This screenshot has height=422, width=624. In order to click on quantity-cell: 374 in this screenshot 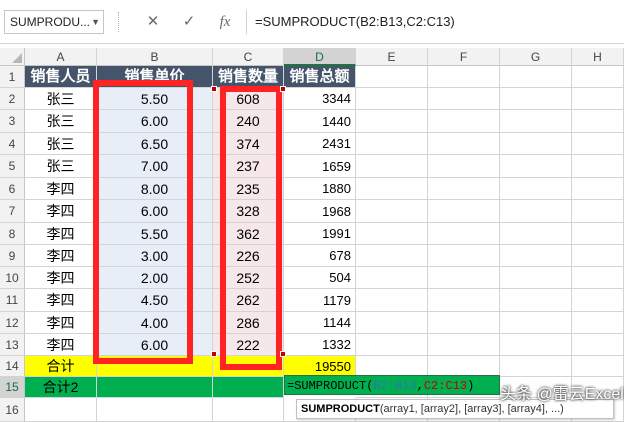, I will do `click(248, 144)`.